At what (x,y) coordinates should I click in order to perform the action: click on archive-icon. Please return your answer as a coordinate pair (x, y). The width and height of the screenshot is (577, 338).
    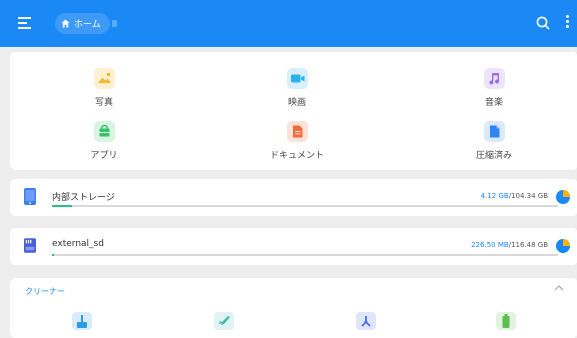
    Looking at the image, I should click on (494, 131).